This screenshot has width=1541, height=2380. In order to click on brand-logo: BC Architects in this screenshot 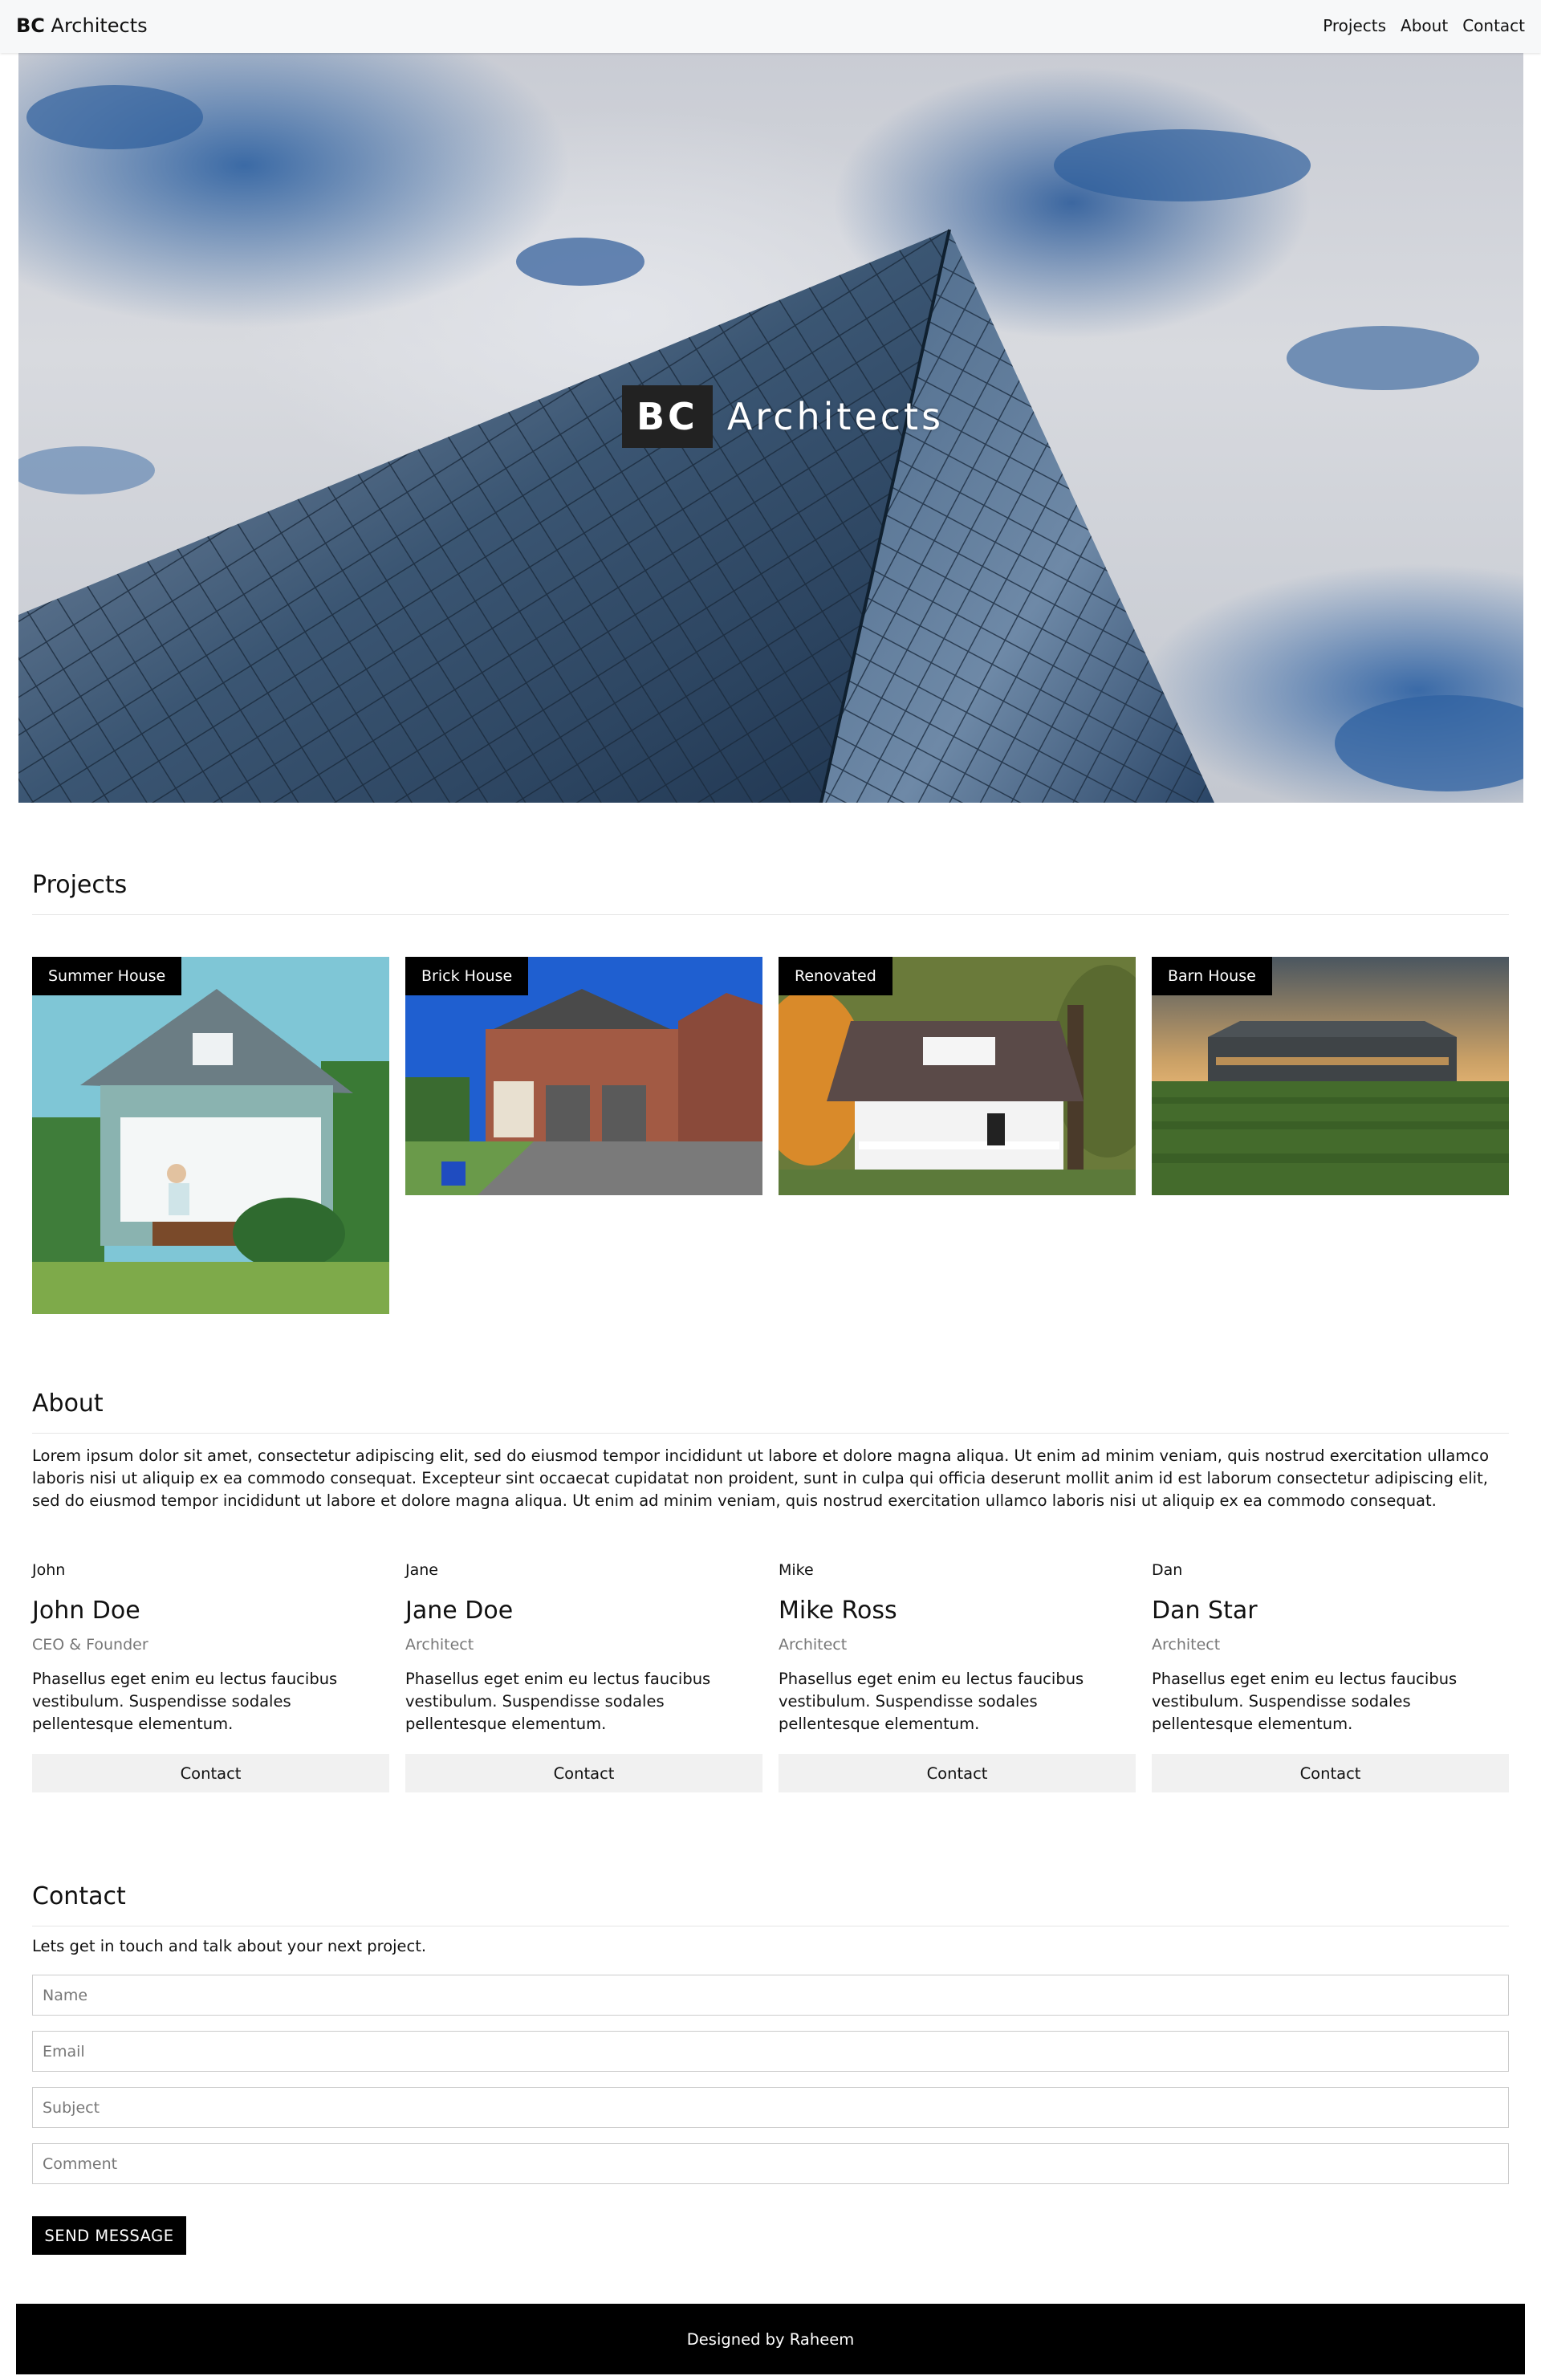, I will do `click(82, 25)`.